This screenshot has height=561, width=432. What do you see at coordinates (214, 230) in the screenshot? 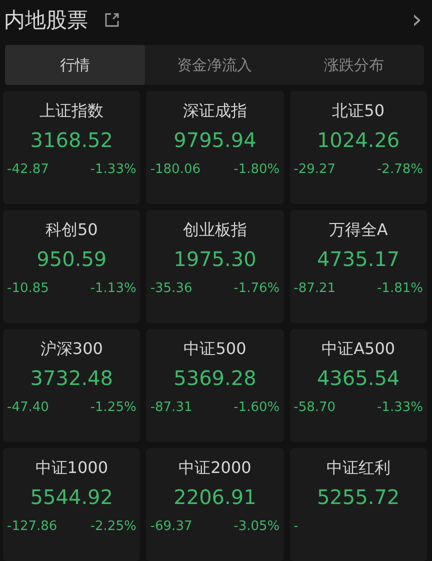
I see `index-name: 创业板指` at bounding box center [214, 230].